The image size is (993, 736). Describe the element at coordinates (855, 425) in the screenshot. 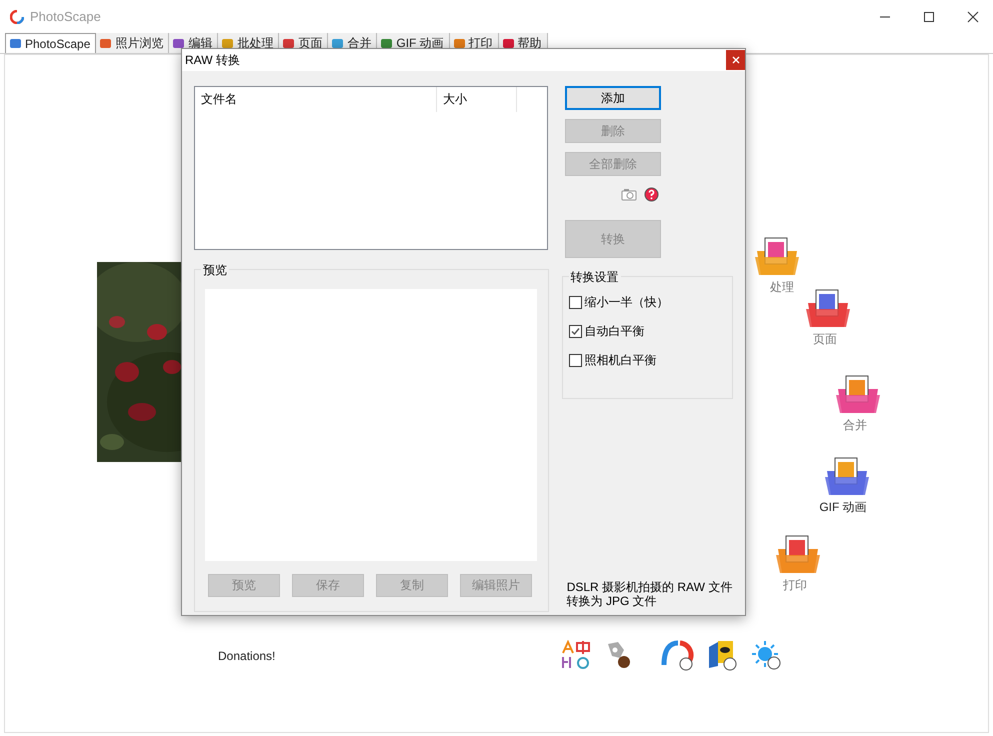

I see `home-item-label: 合并` at that location.